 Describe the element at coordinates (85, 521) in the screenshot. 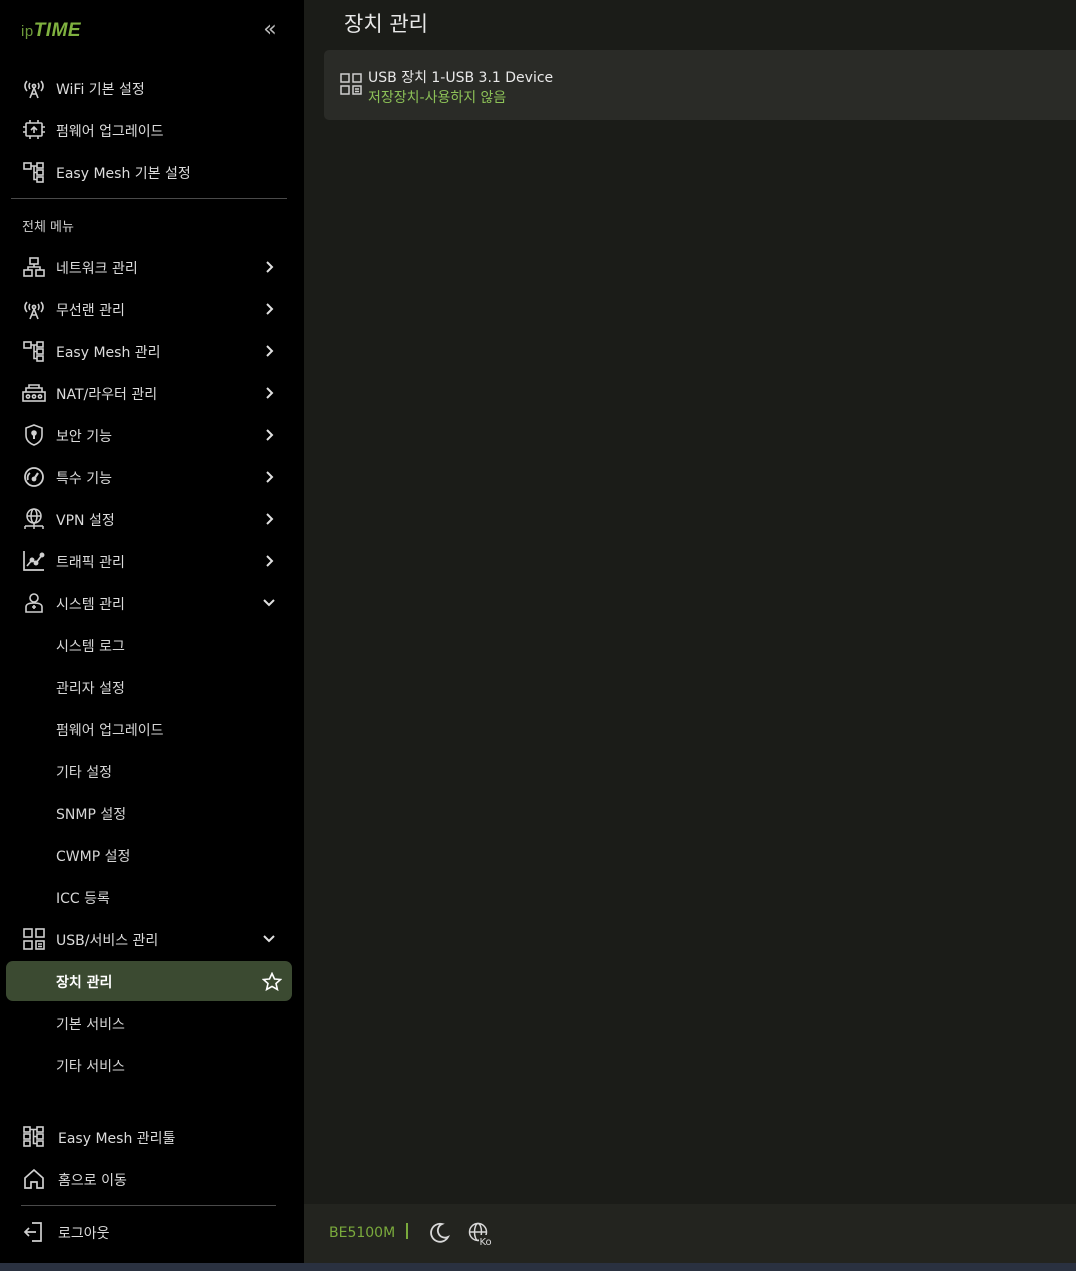

I see `menu-item-label: VPN 설정` at that location.